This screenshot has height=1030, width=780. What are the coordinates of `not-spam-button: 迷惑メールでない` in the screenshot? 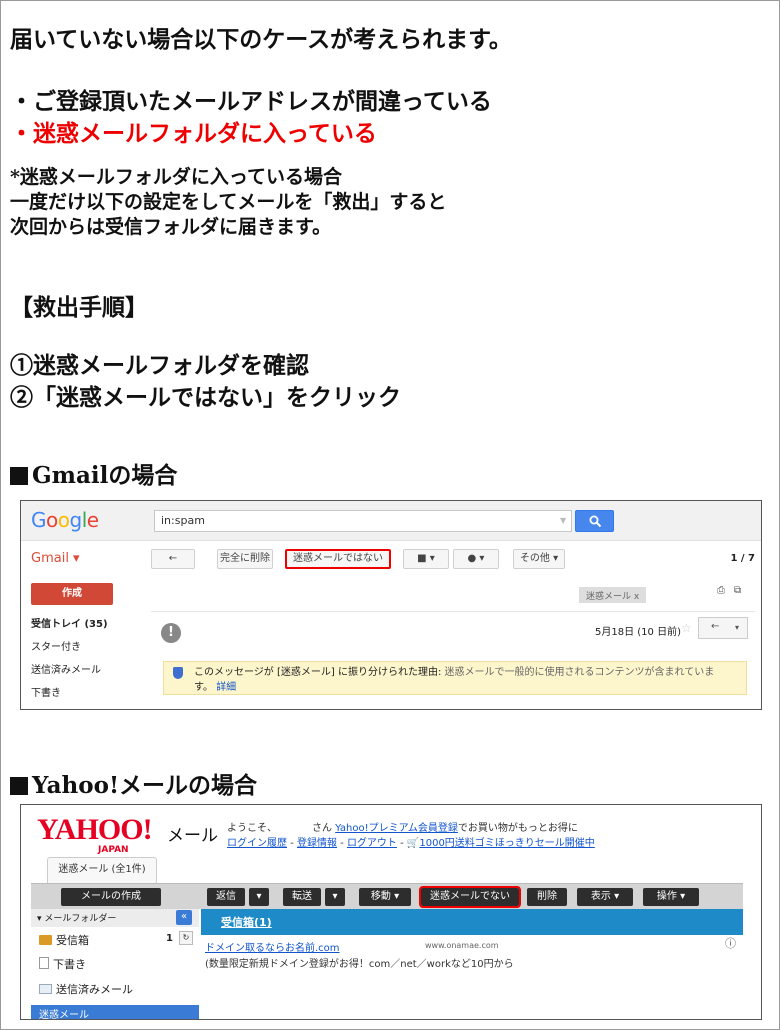 It's located at (470, 897).